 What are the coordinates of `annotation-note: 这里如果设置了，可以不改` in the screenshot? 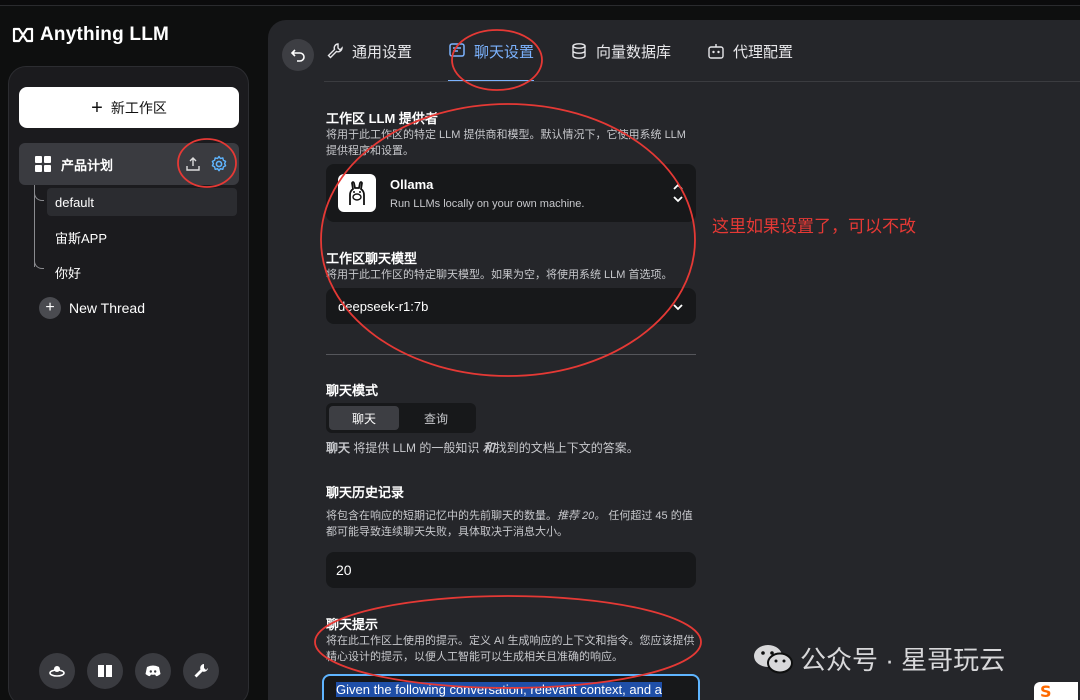 It's located at (814, 226).